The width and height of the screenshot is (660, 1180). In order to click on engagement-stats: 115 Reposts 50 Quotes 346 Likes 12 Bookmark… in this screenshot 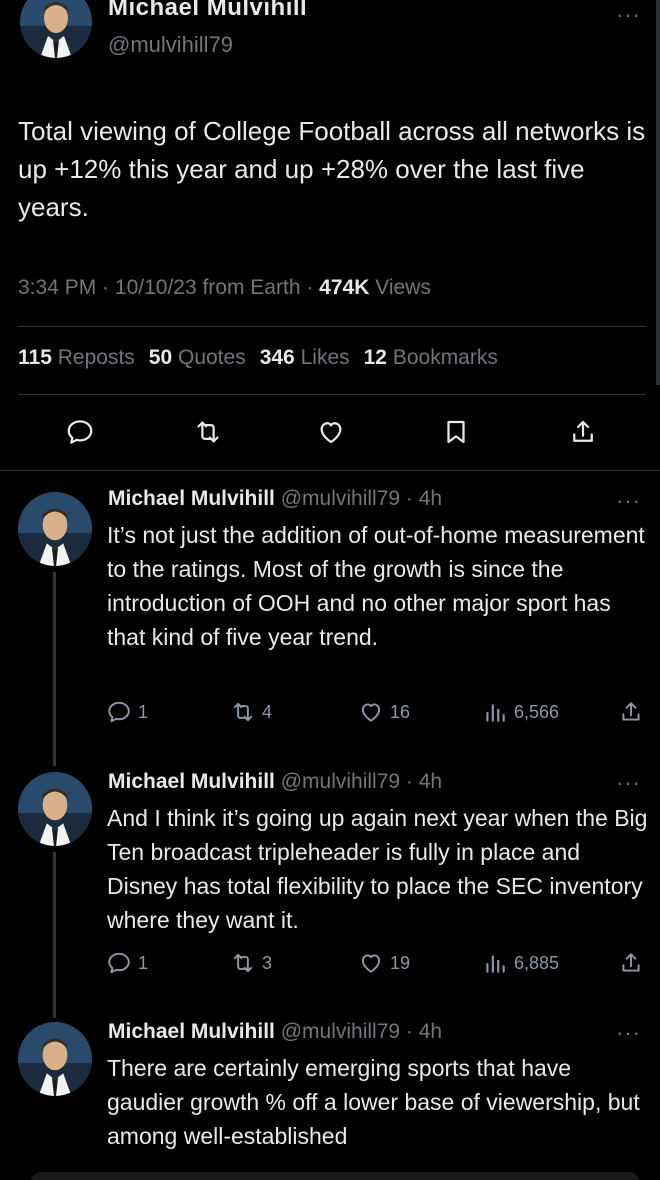, I will do `click(265, 358)`.